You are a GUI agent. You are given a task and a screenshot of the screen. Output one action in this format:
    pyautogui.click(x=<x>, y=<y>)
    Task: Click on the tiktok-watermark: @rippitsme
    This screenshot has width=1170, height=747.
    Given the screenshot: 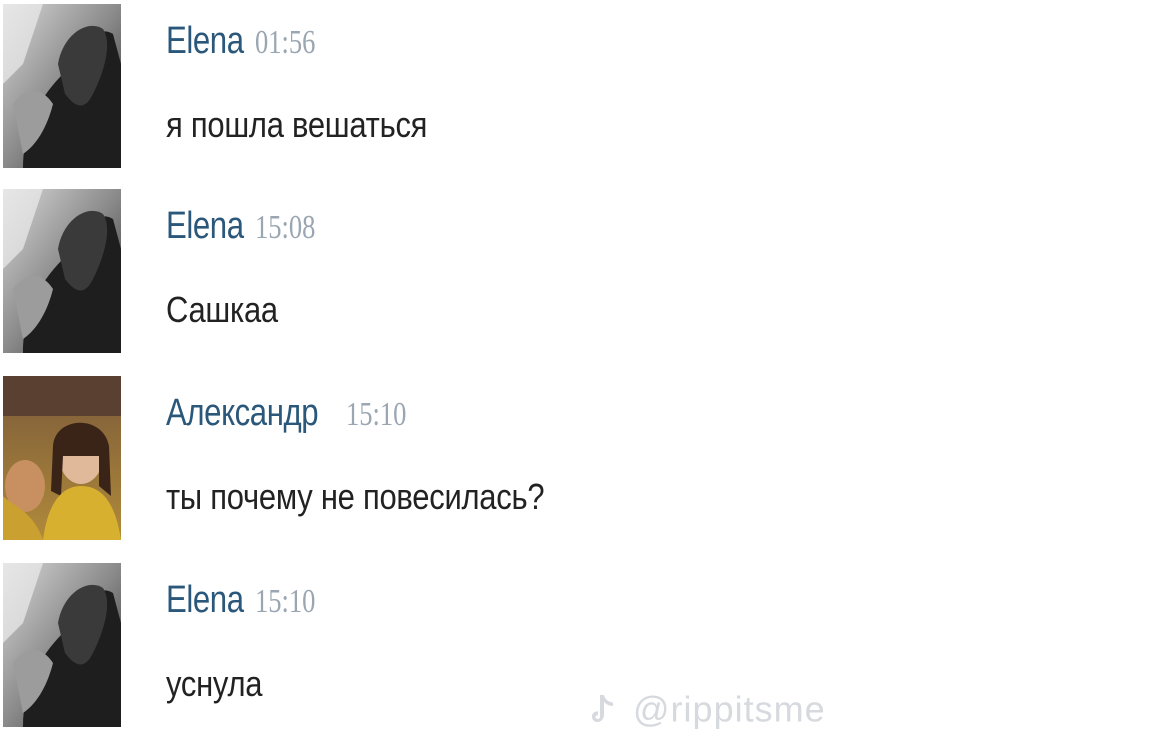 What is the action you would take?
    pyautogui.click(x=708, y=708)
    